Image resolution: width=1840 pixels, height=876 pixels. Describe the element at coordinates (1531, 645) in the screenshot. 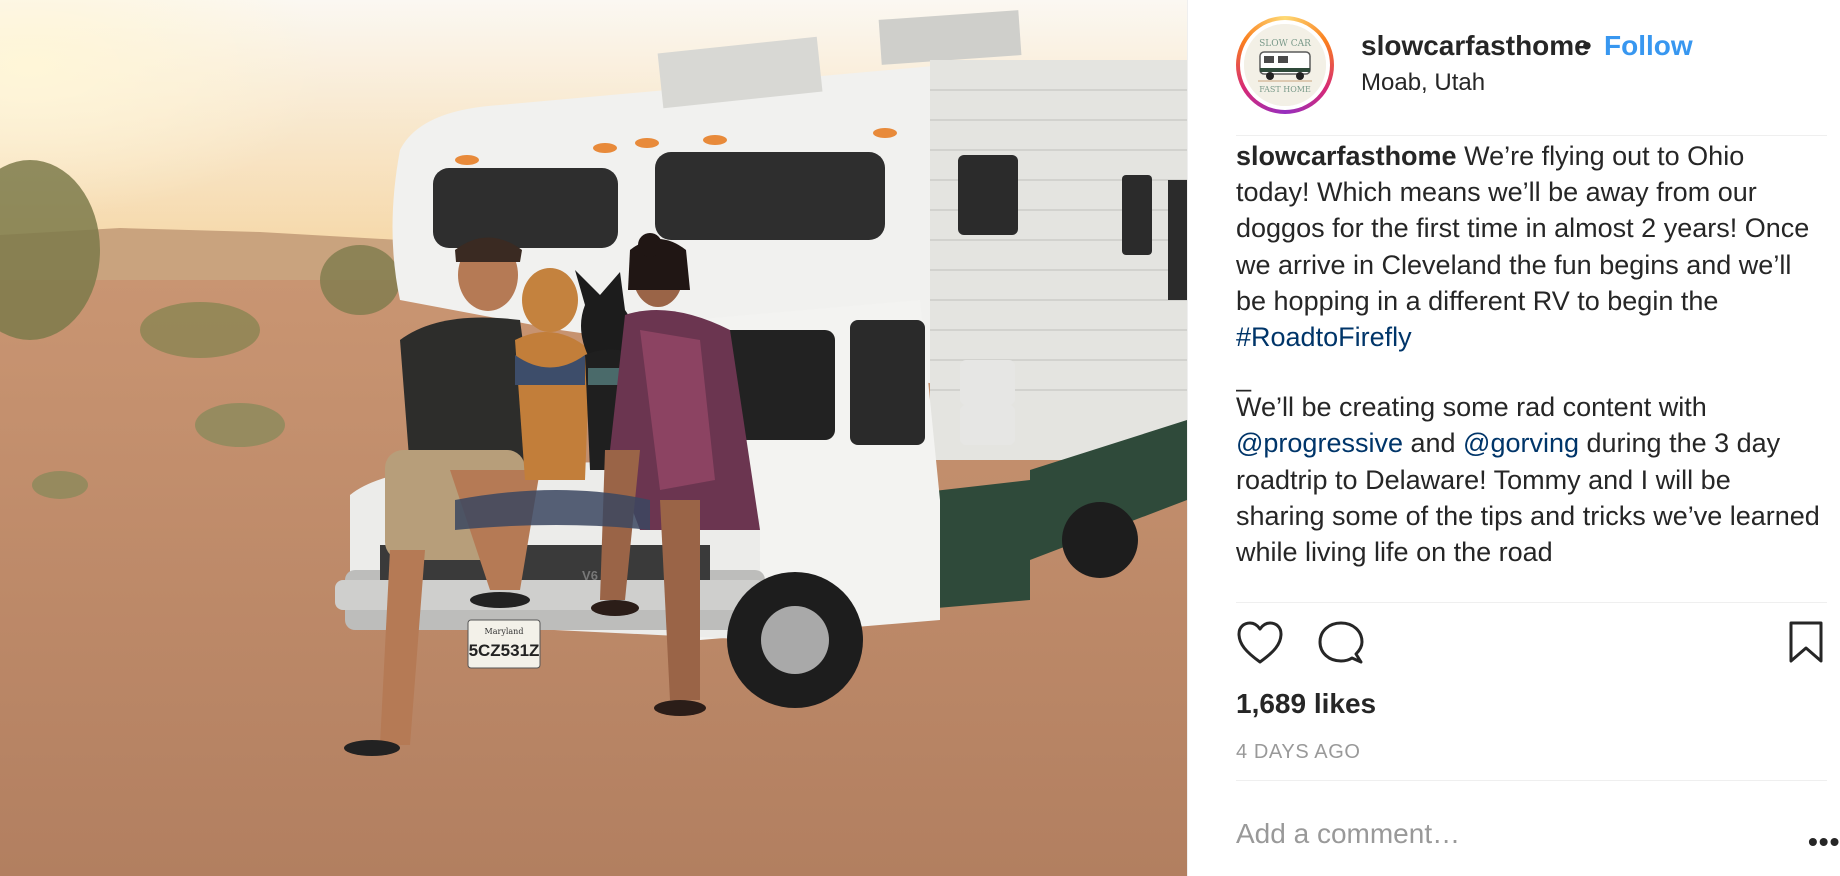

I see `action-bar` at that location.